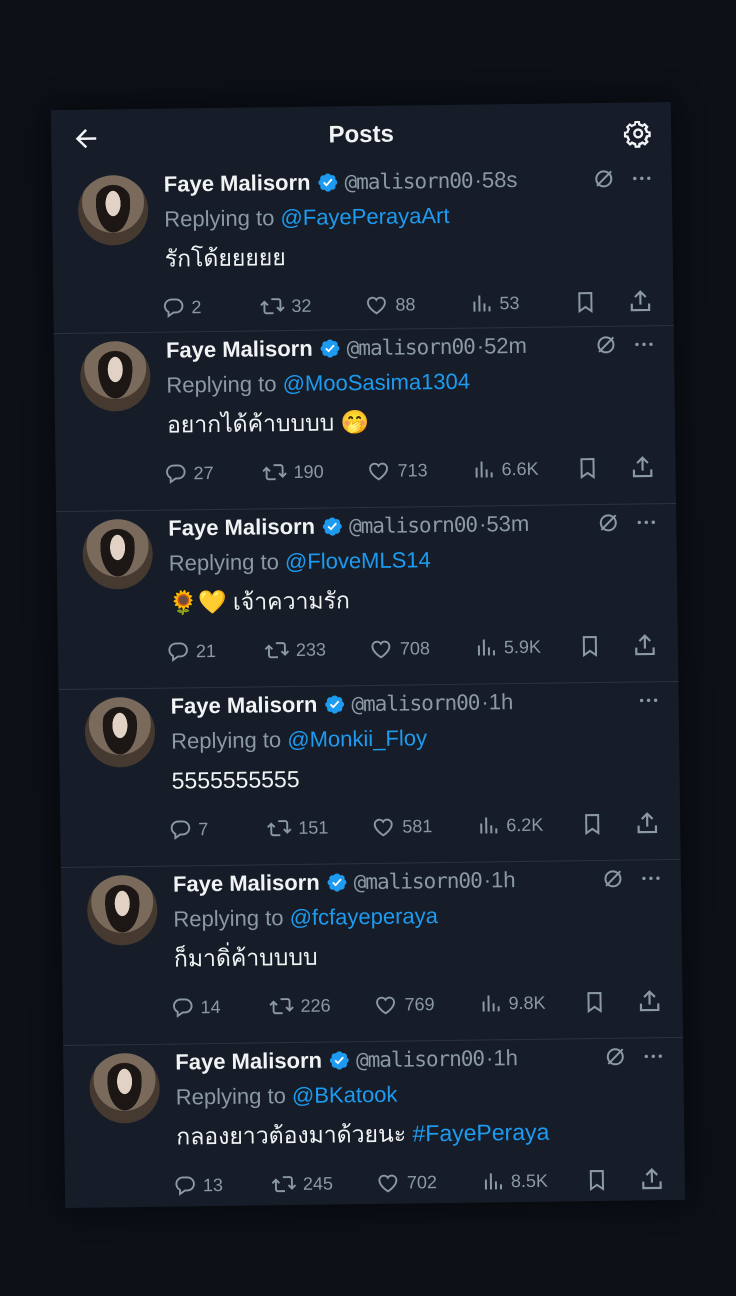  I want to click on views-button: 53, so click(521, 302).